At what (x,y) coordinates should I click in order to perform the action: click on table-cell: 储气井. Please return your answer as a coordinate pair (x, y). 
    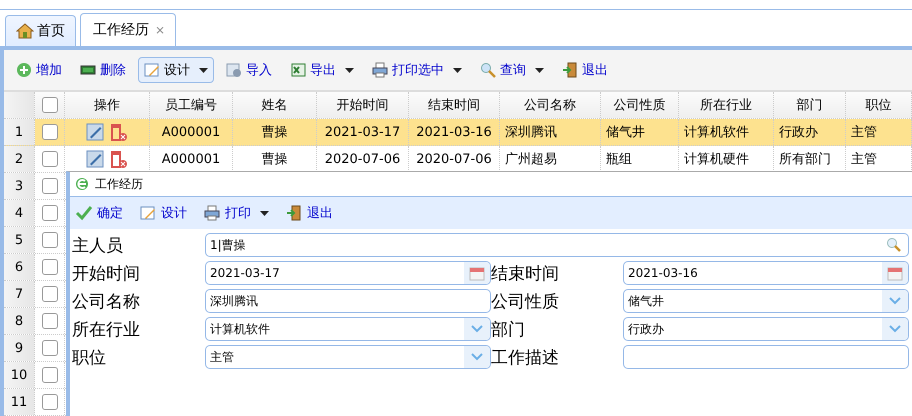
    Looking at the image, I should click on (640, 132).